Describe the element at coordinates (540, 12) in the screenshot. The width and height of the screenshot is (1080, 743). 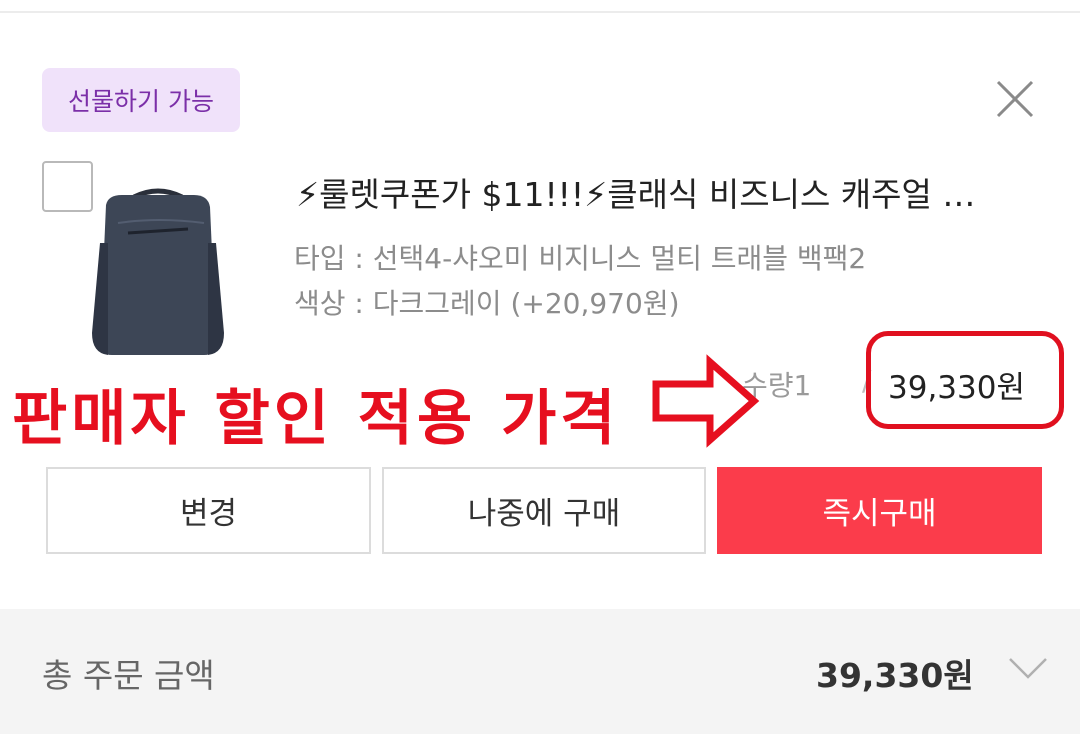
I see `top-divider` at that location.